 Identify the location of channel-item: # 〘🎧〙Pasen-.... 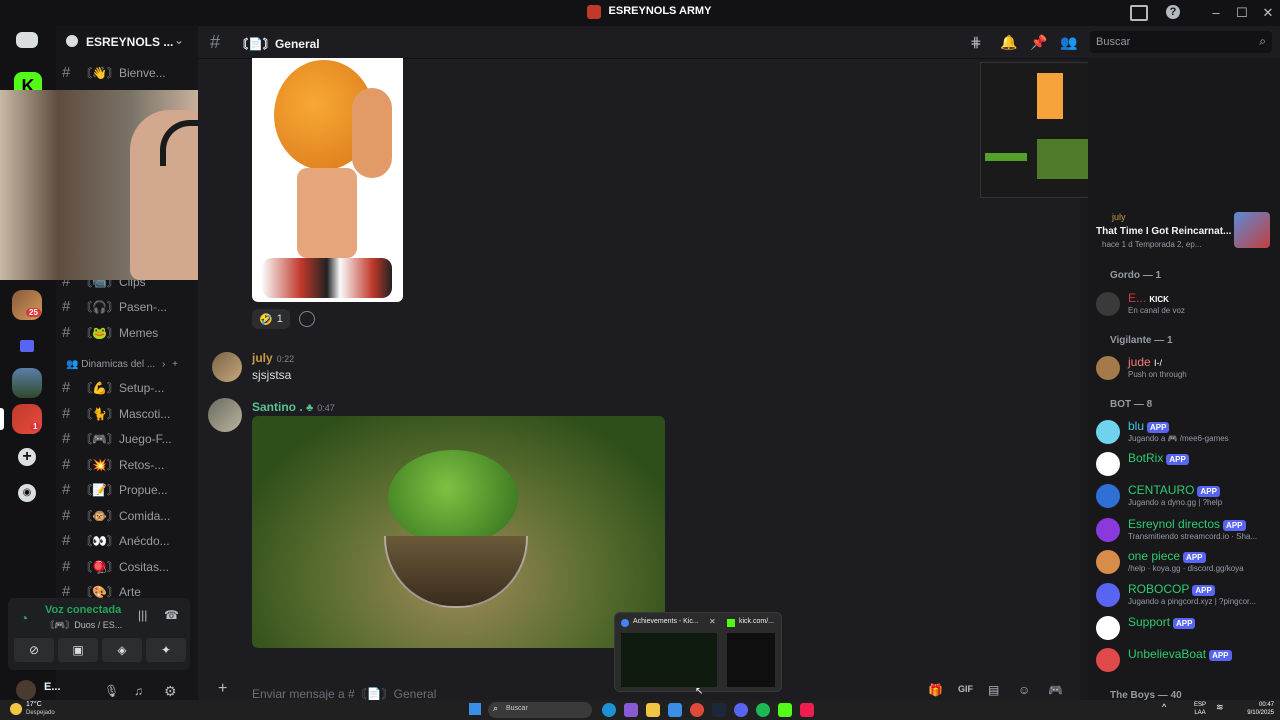
(127, 306).